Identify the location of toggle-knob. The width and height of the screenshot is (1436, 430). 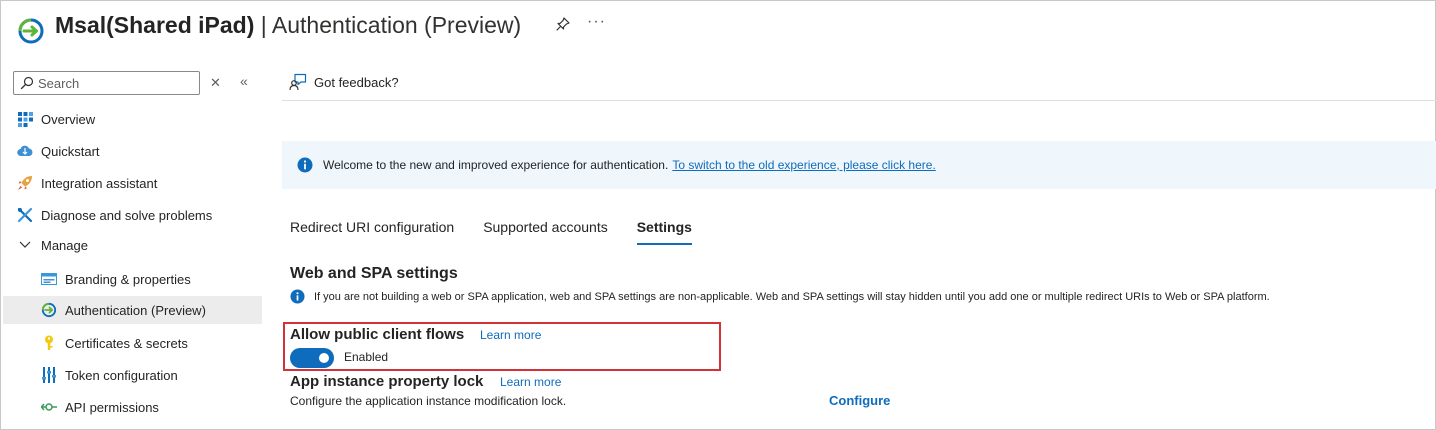
(324, 358).